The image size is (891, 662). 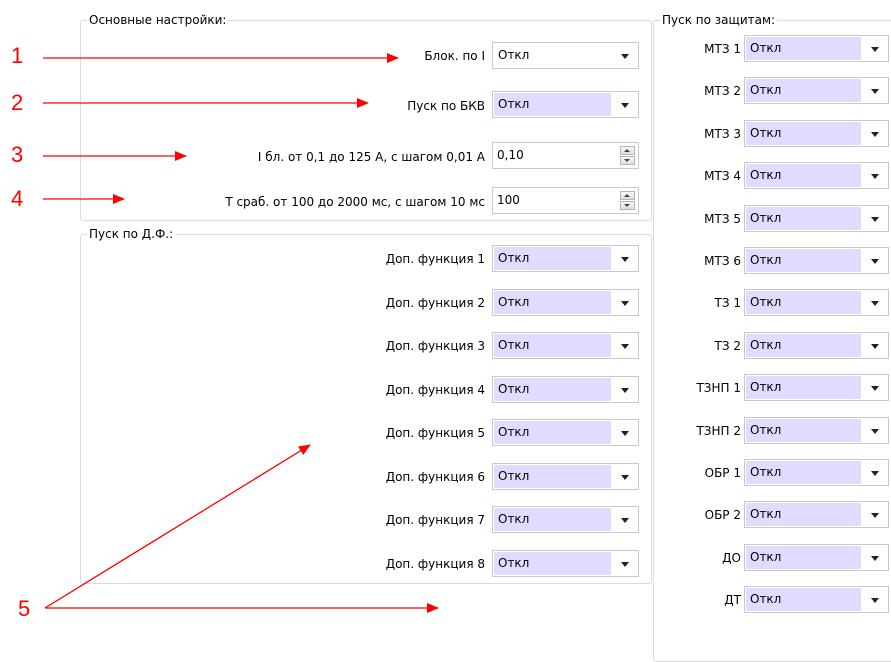 I want to click on arrow-5a, so click(x=177, y=526).